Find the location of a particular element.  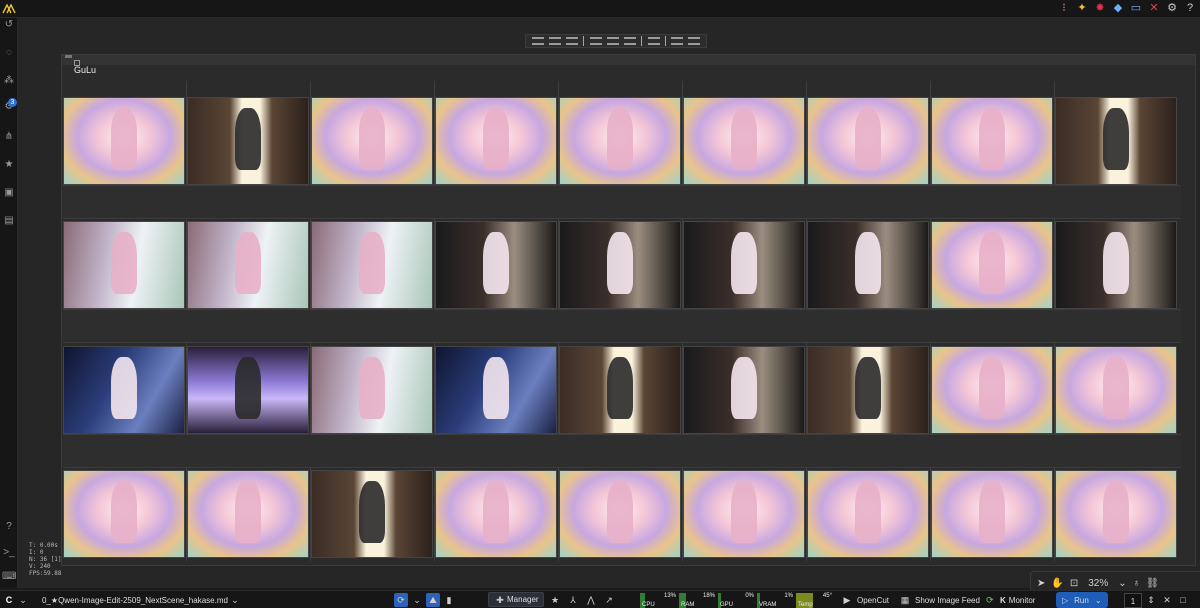

align-top-icon is located at coordinates (595, 41).